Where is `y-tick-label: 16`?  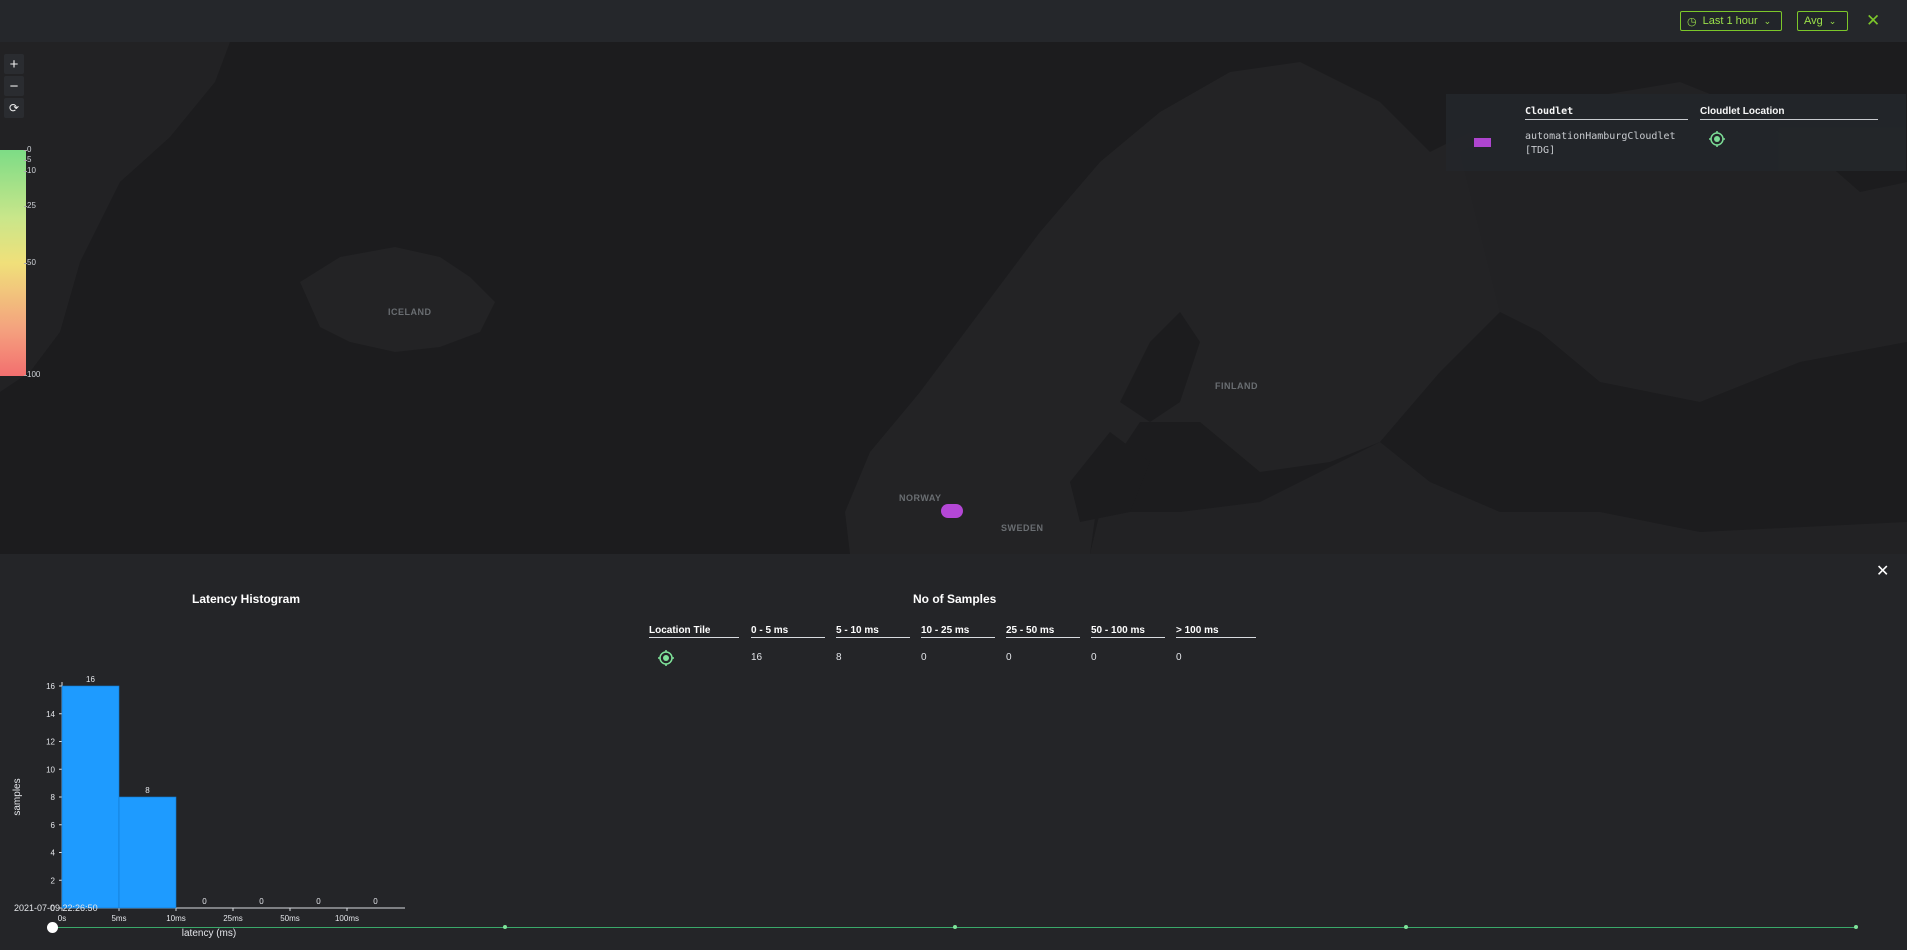 y-tick-label: 16 is located at coordinates (50, 686).